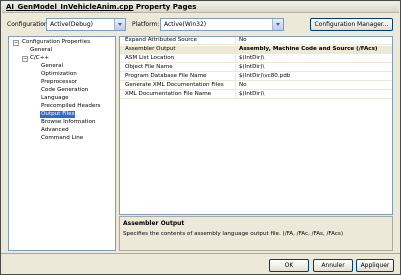 Image resolution: width=401 pixels, height=275 pixels. What do you see at coordinates (62, 138) in the screenshot?
I see `tree-node-command-line: Command Line` at bounding box center [62, 138].